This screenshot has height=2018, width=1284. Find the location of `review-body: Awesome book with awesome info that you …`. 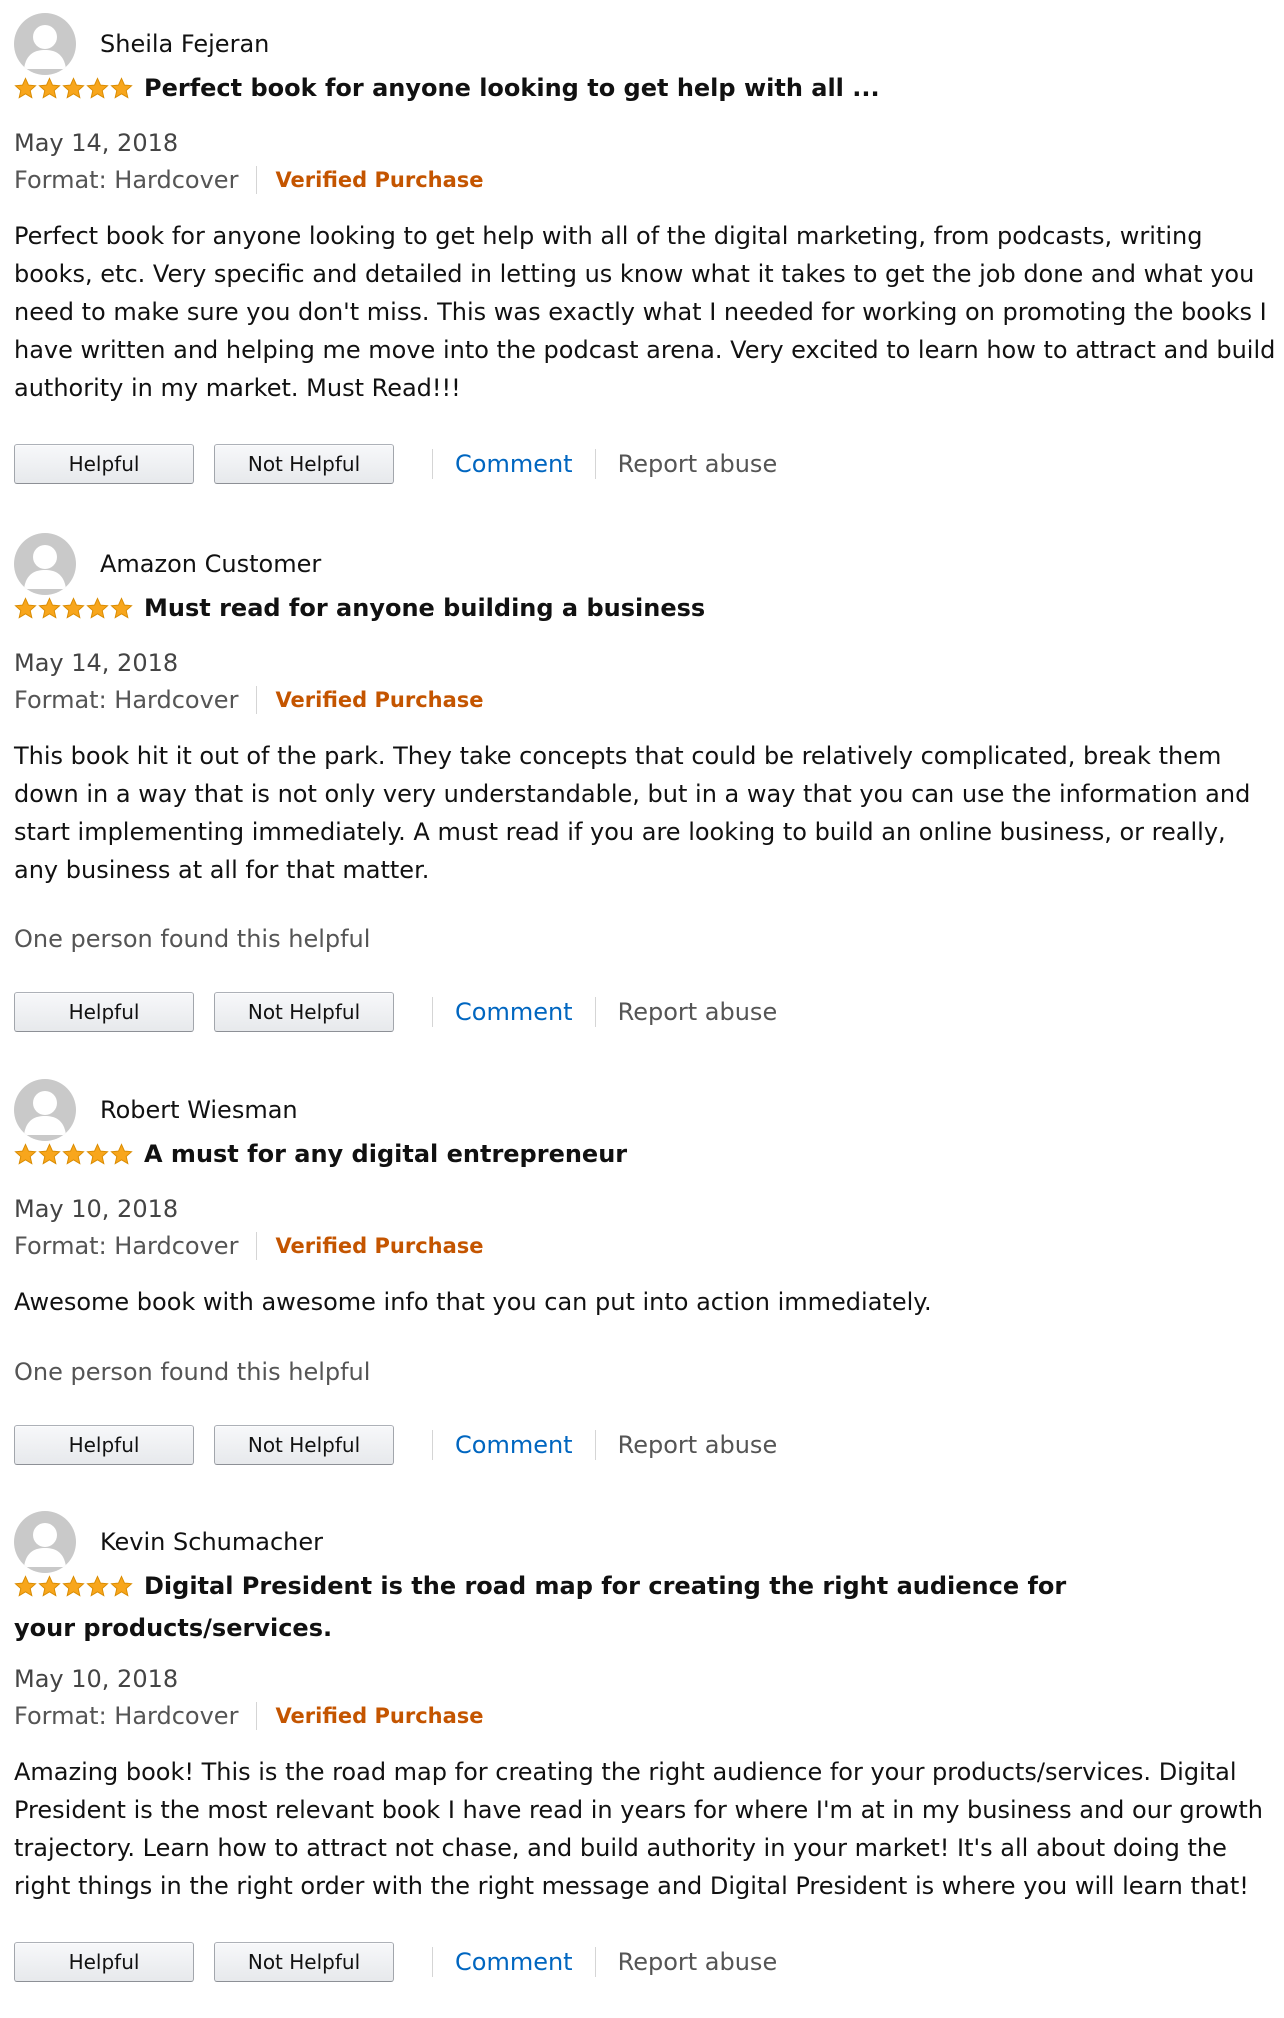

review-body: Awesome book with awesome info that you … is located at coordinates (473, 1302).